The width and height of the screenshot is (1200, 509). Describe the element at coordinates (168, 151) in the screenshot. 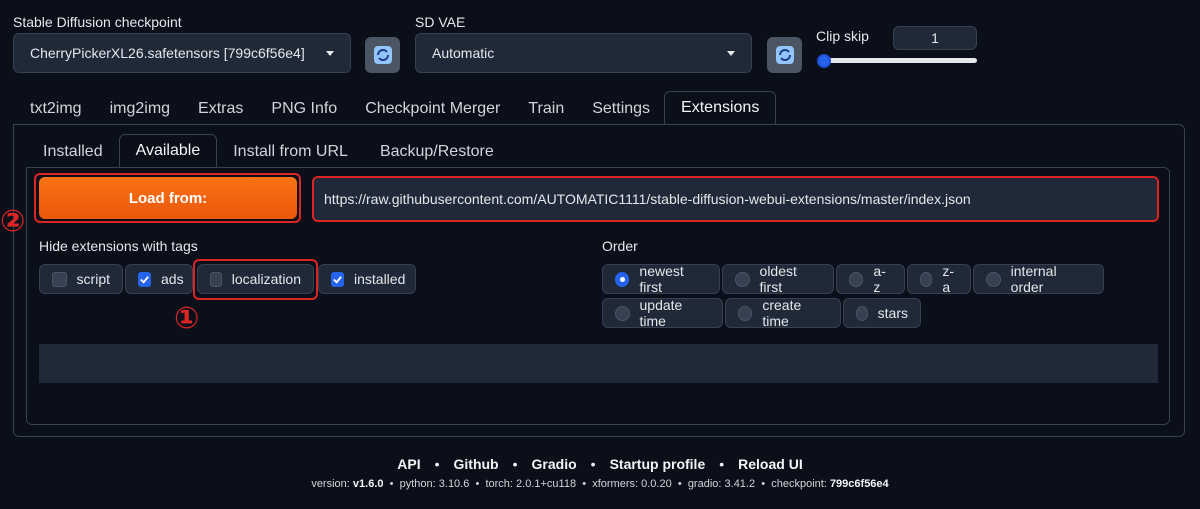

I see `subtab-available: Available` at that location.